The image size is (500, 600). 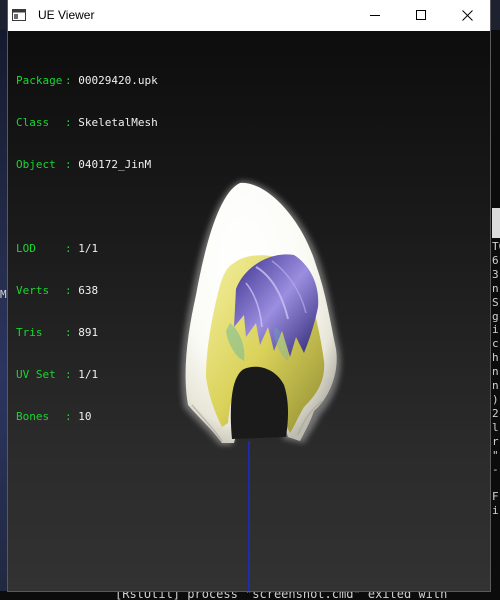 What do you see at coordinates (19, 15) in the screenshot?
I see `app-window-icon` at bounding box center [19, 15].